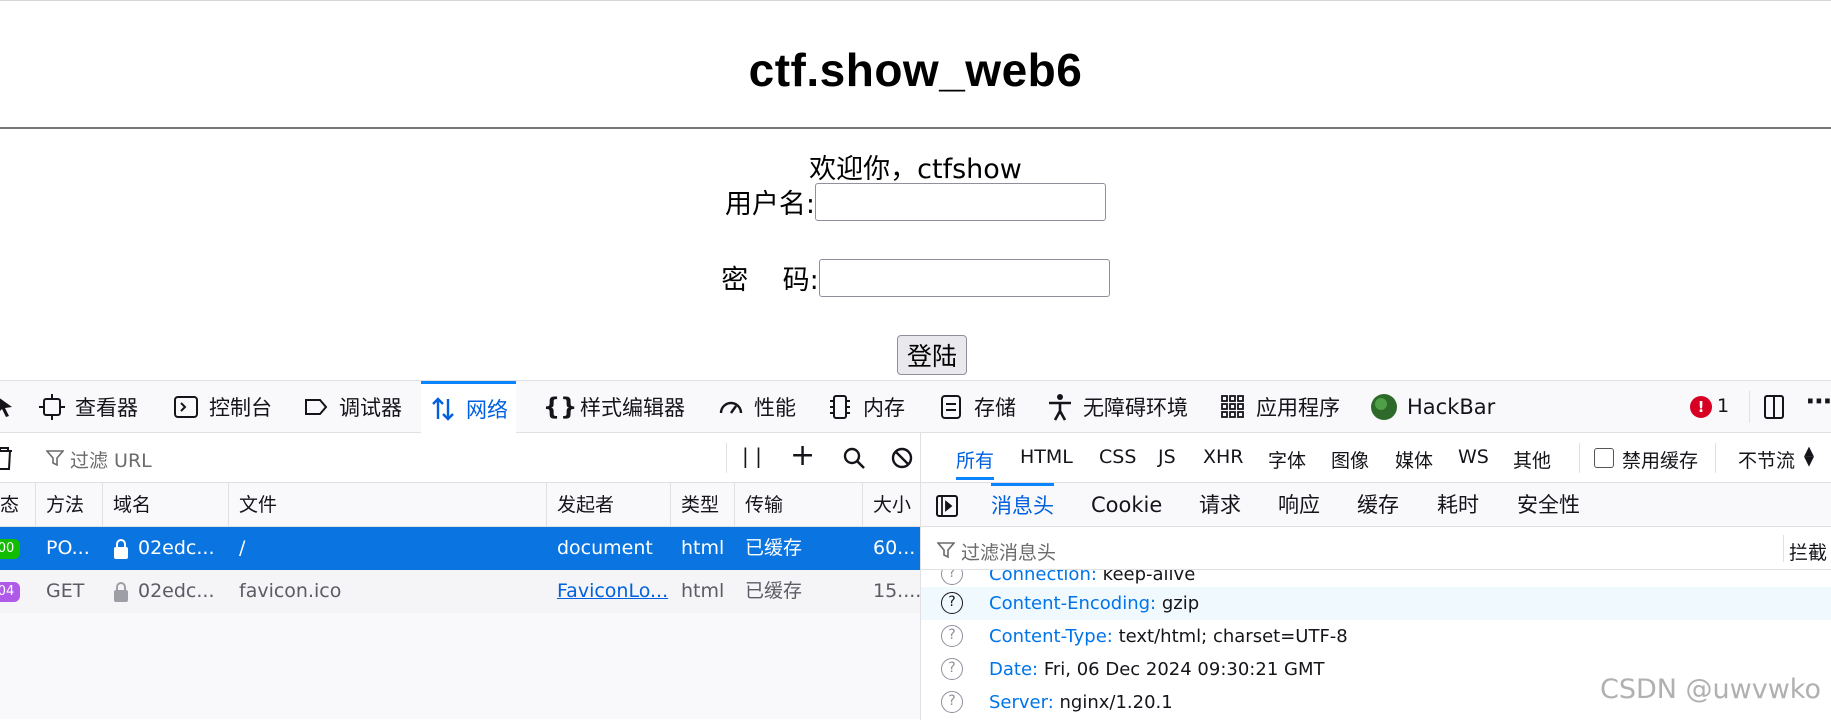  What do you see at coordinates (1818, 402) in the screenshot?
I see `more-options-icon: ⋯` at bounding box center [1818, 402].